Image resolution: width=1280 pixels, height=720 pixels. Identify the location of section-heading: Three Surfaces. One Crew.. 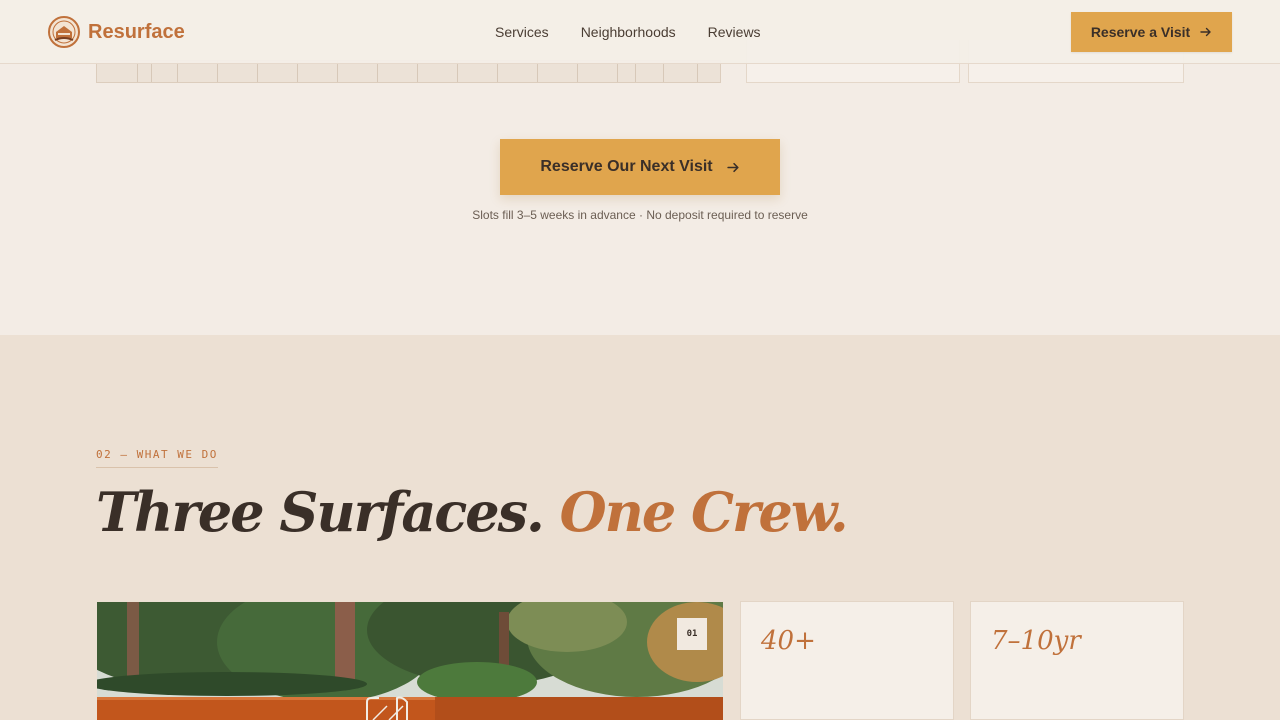
(472, 512).